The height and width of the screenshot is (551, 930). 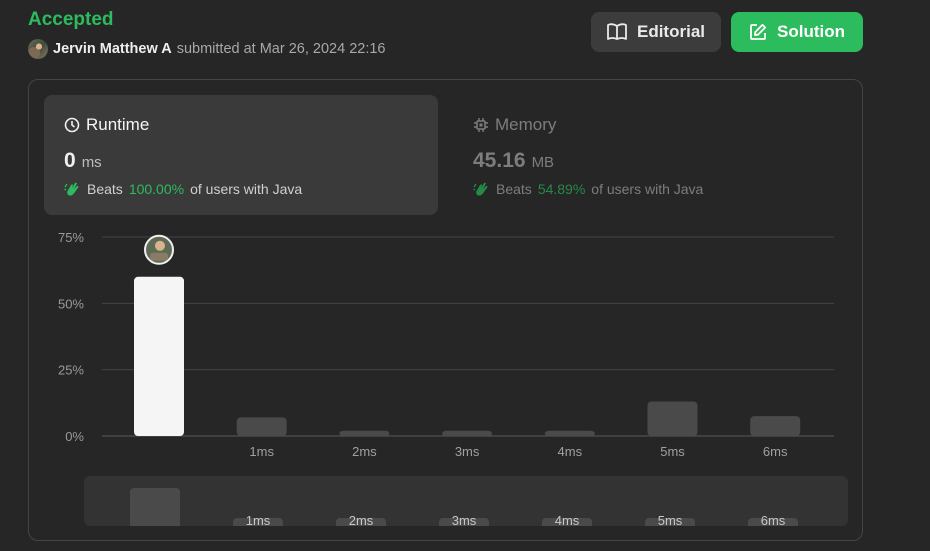 What do you see at coordinates (258, 519) in the screenshot?
I see `navigator-tick-label: 1ms` at bounding box center [258, 519].